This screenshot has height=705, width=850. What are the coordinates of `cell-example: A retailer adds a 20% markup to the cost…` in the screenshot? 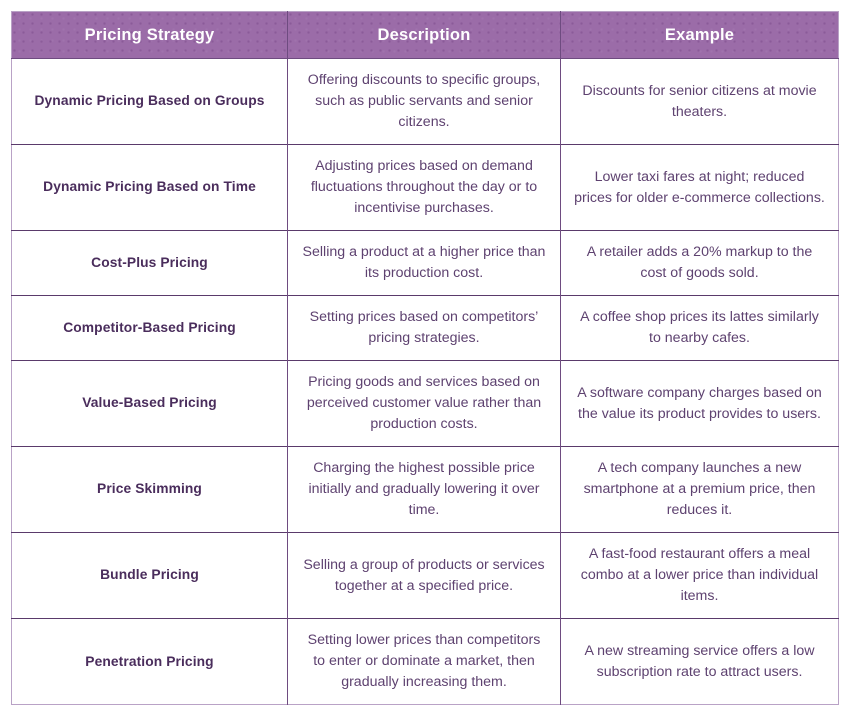 It's located at (699, 263).